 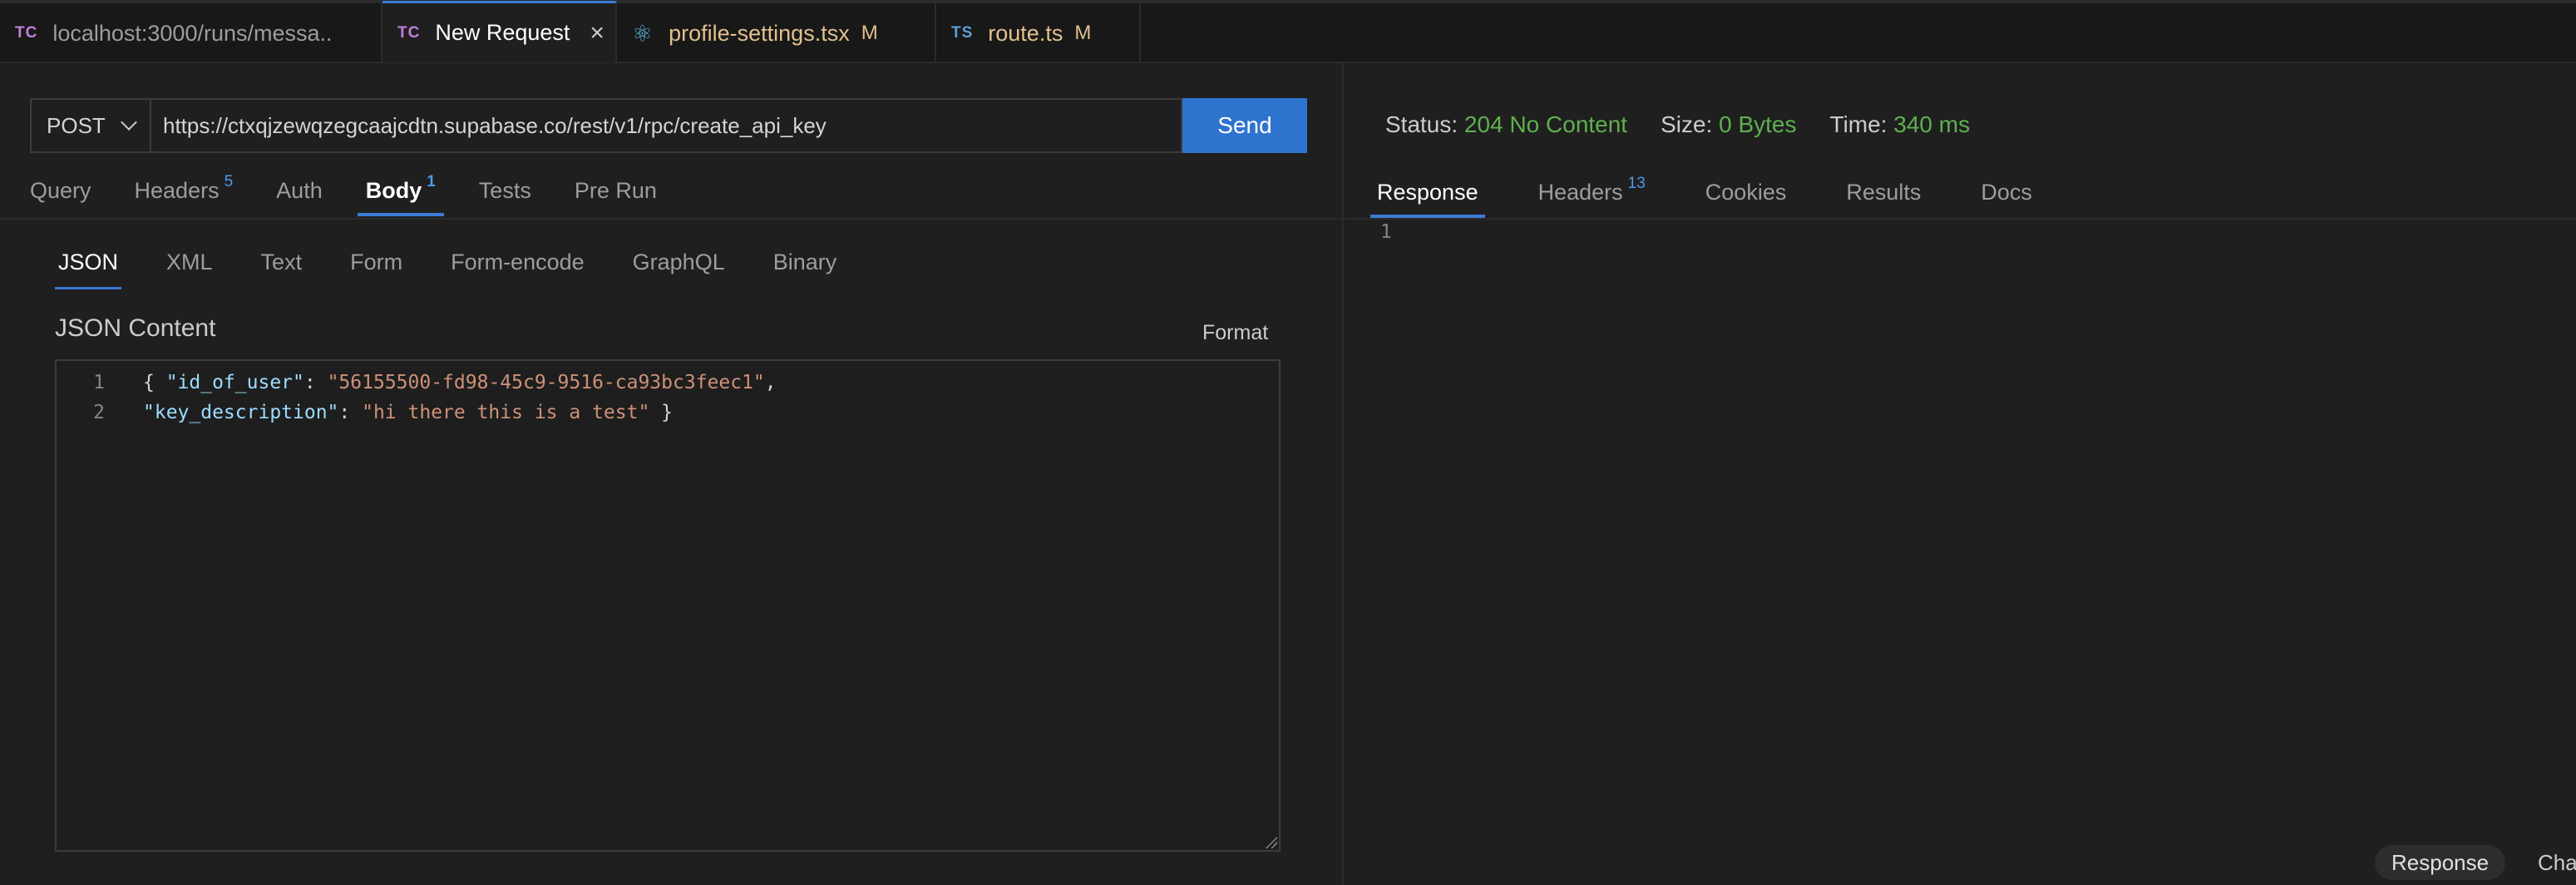 I want to click on time-label: Time:, so click(x=1859, y=124).